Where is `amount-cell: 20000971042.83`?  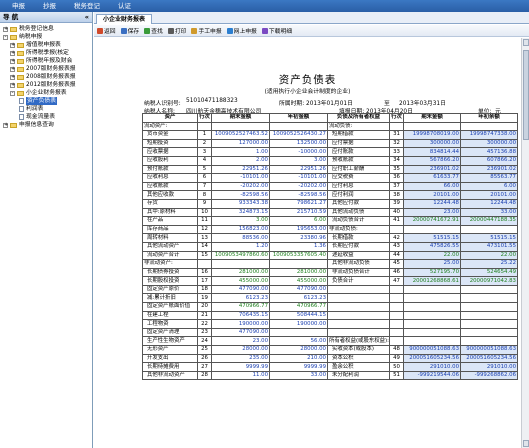
amount-cell: 20000971042.83 is located at coordinates (489, 281).